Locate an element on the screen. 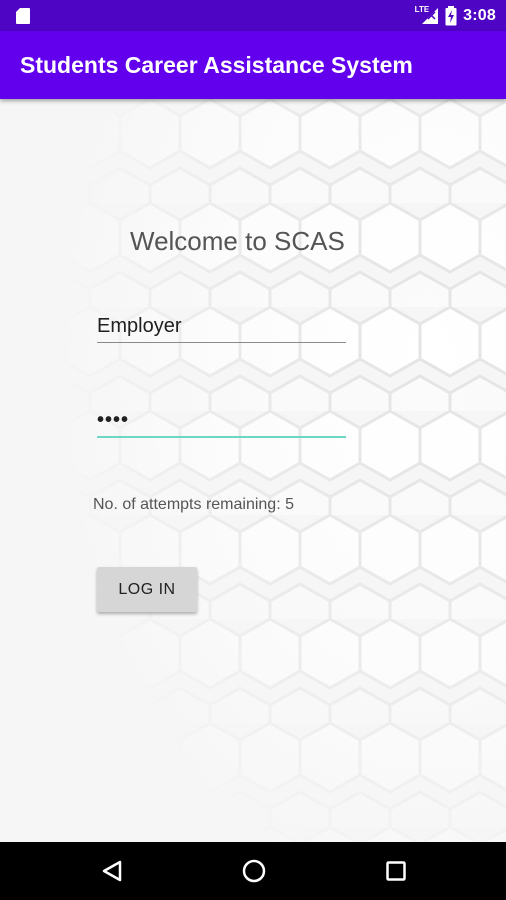  battery-icon is located at coordinates (451, 15).